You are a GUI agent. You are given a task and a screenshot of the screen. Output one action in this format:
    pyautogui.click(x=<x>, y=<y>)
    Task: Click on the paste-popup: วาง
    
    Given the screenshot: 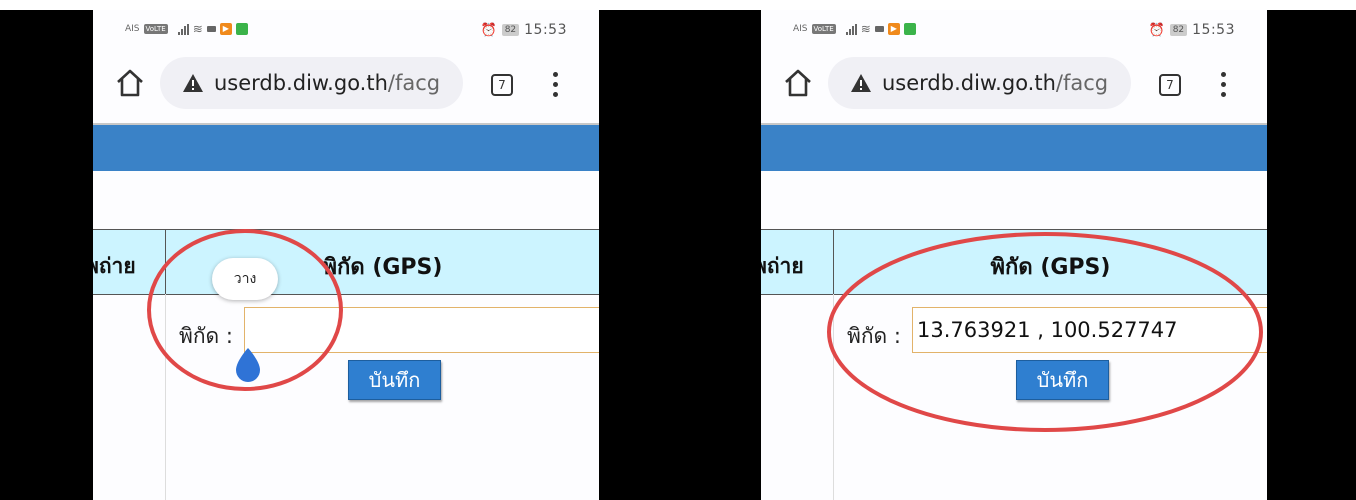 What is the action you would take?
    pyautogui.click(x=245, y=279)
    